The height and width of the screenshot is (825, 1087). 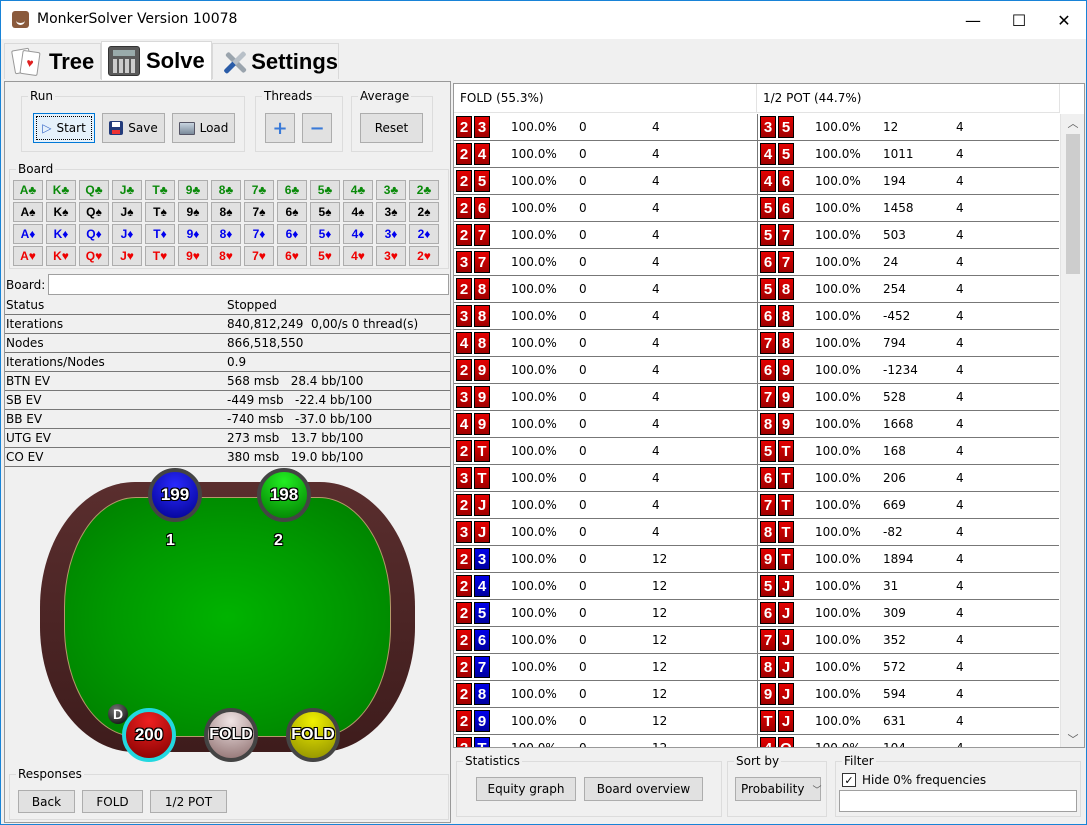 What do you see at coordinates (849, 780) in the screenshot?
I see `hide-zero-checkbox: ✓` at bounding box center [849, 780].